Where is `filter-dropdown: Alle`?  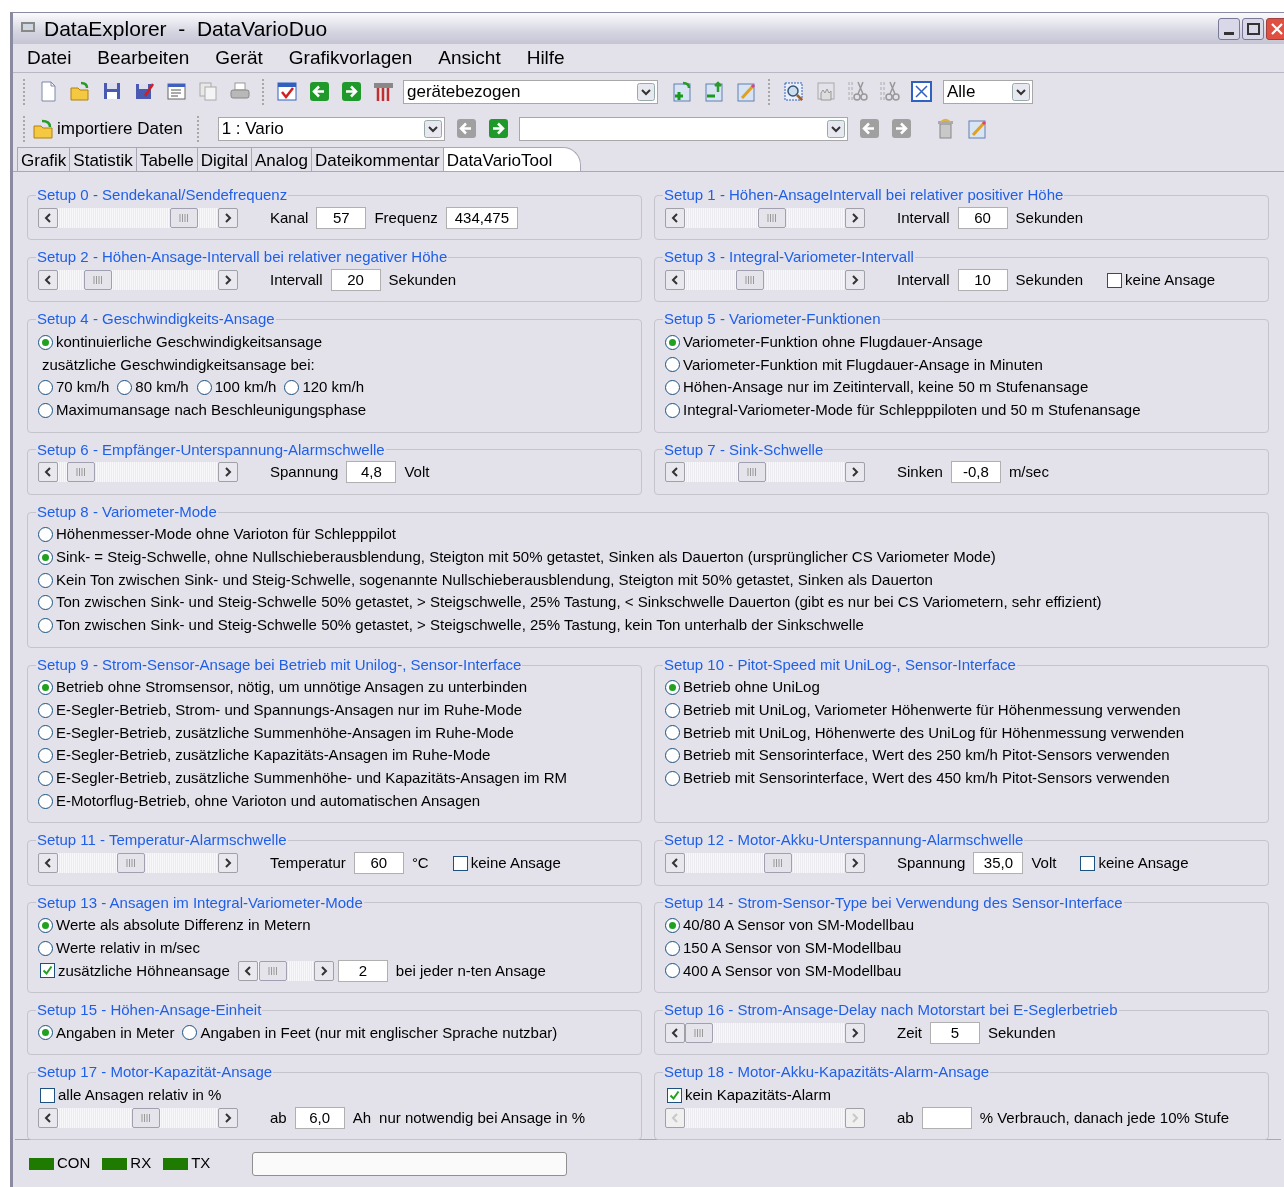
filter-dropdown: Alle is located at coordinates (988, 91).